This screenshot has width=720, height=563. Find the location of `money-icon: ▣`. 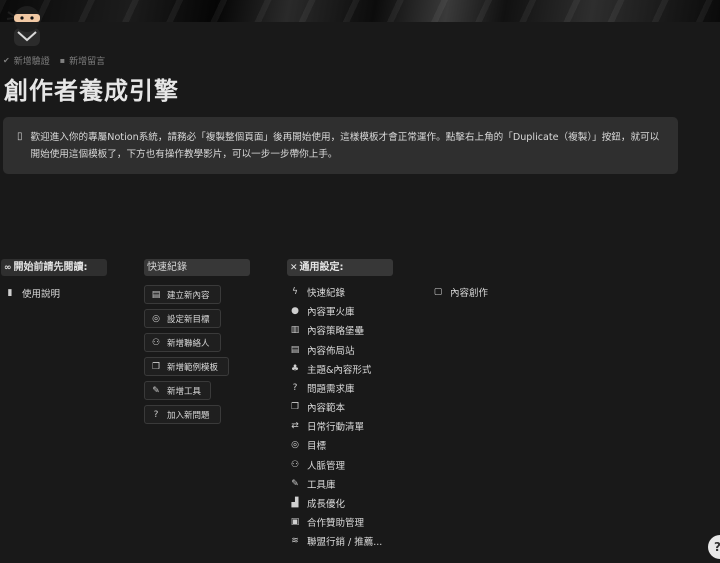

money-icon: ▣ is located at coordinates (295, 522).